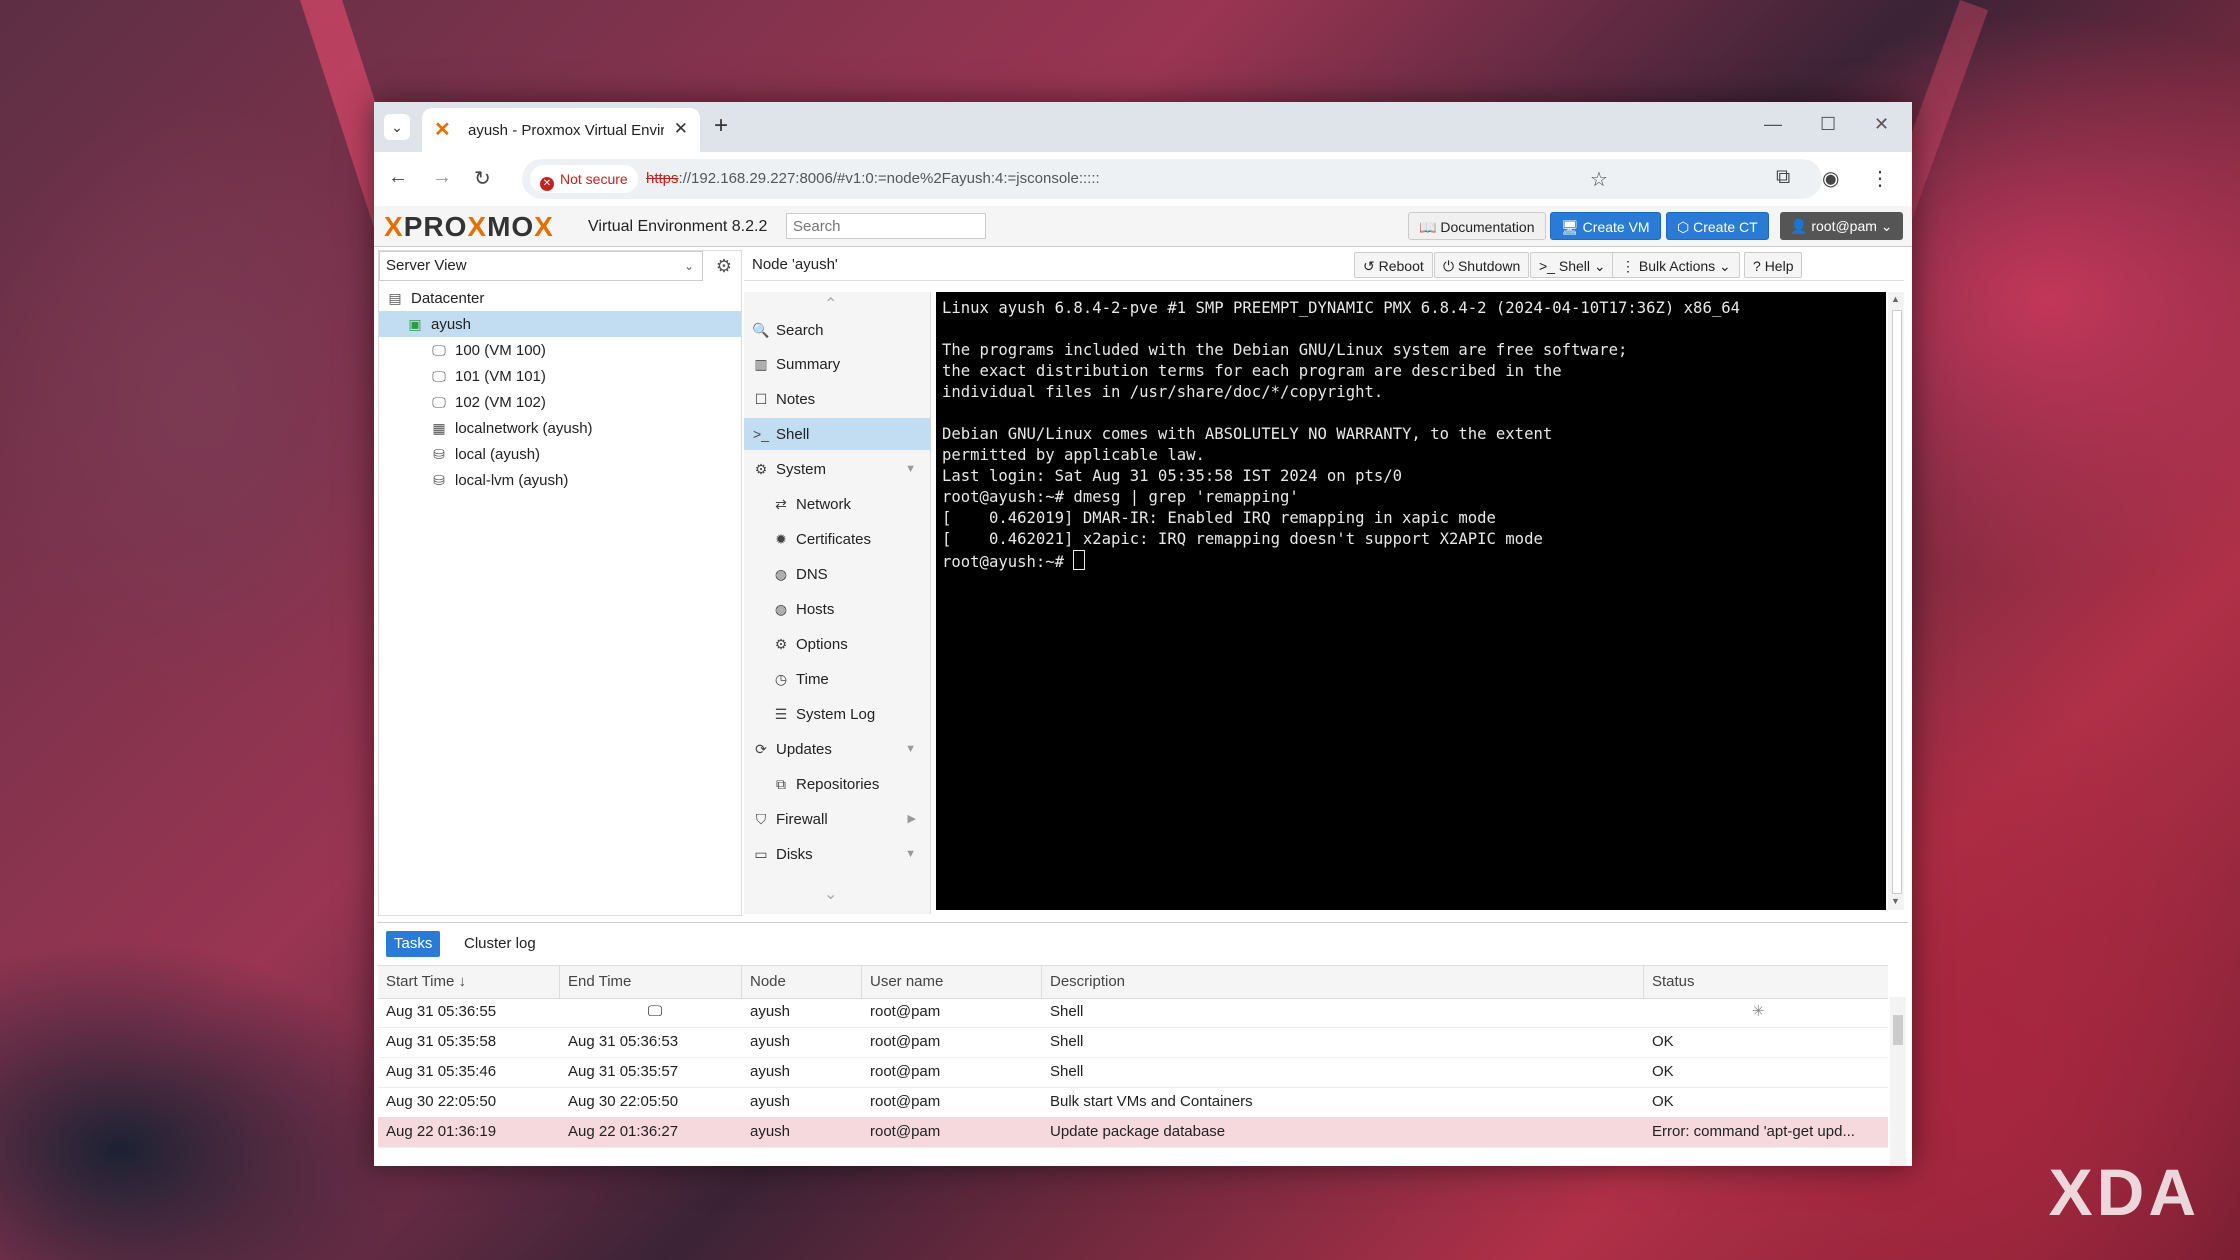 This screenshot has width=2240, height=1260. I want to click on terminal-scrollbar: ▲ ▼, so click(1896, 601).